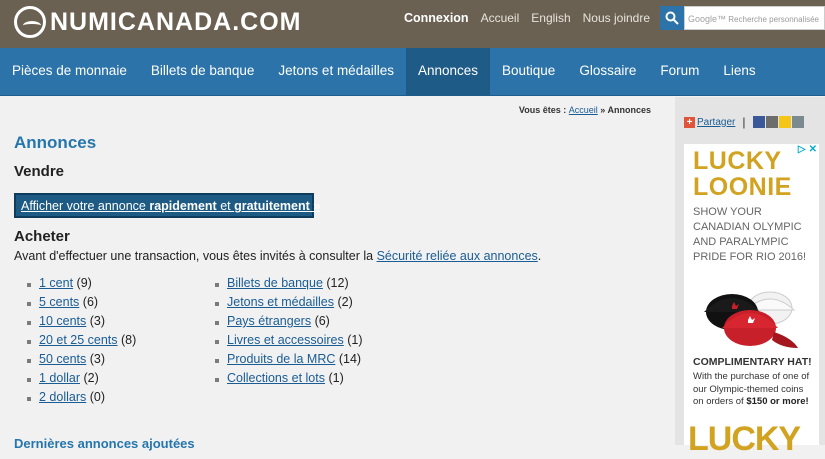 This screenshot has height=459, width=825. Describe the element at coordinates (272, 206) in the screenshot. I see `cta-bold-2: gratuitement` at that location.